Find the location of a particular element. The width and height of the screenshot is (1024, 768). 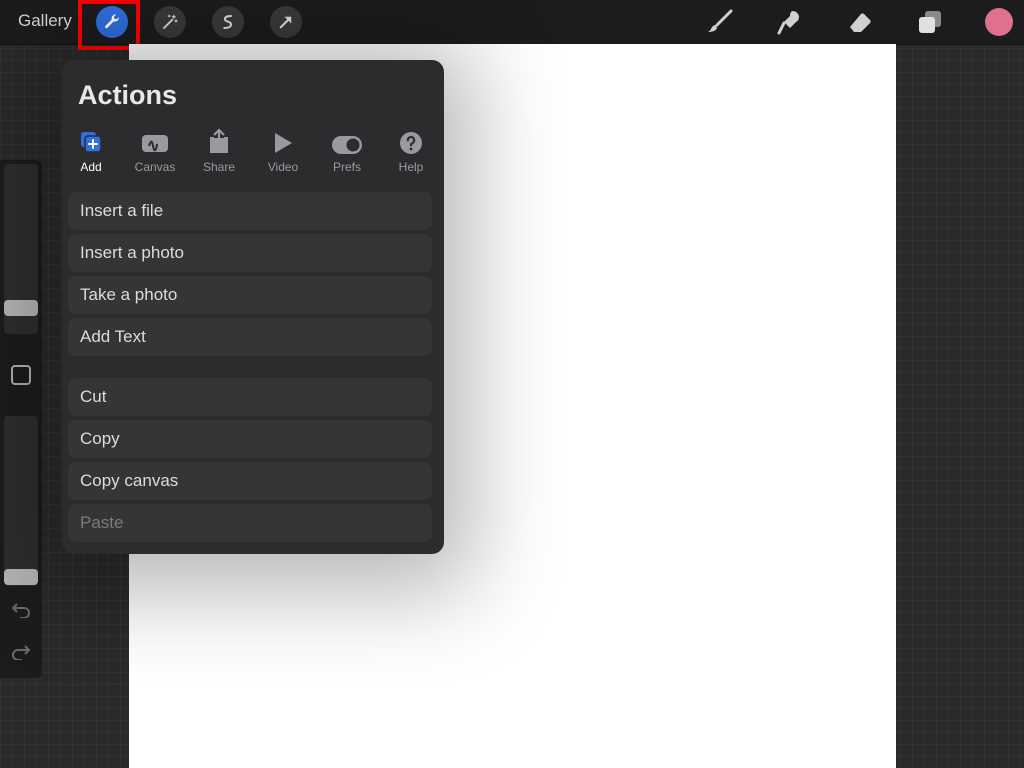

tab-help: Help is located at coordinates (411, 151).